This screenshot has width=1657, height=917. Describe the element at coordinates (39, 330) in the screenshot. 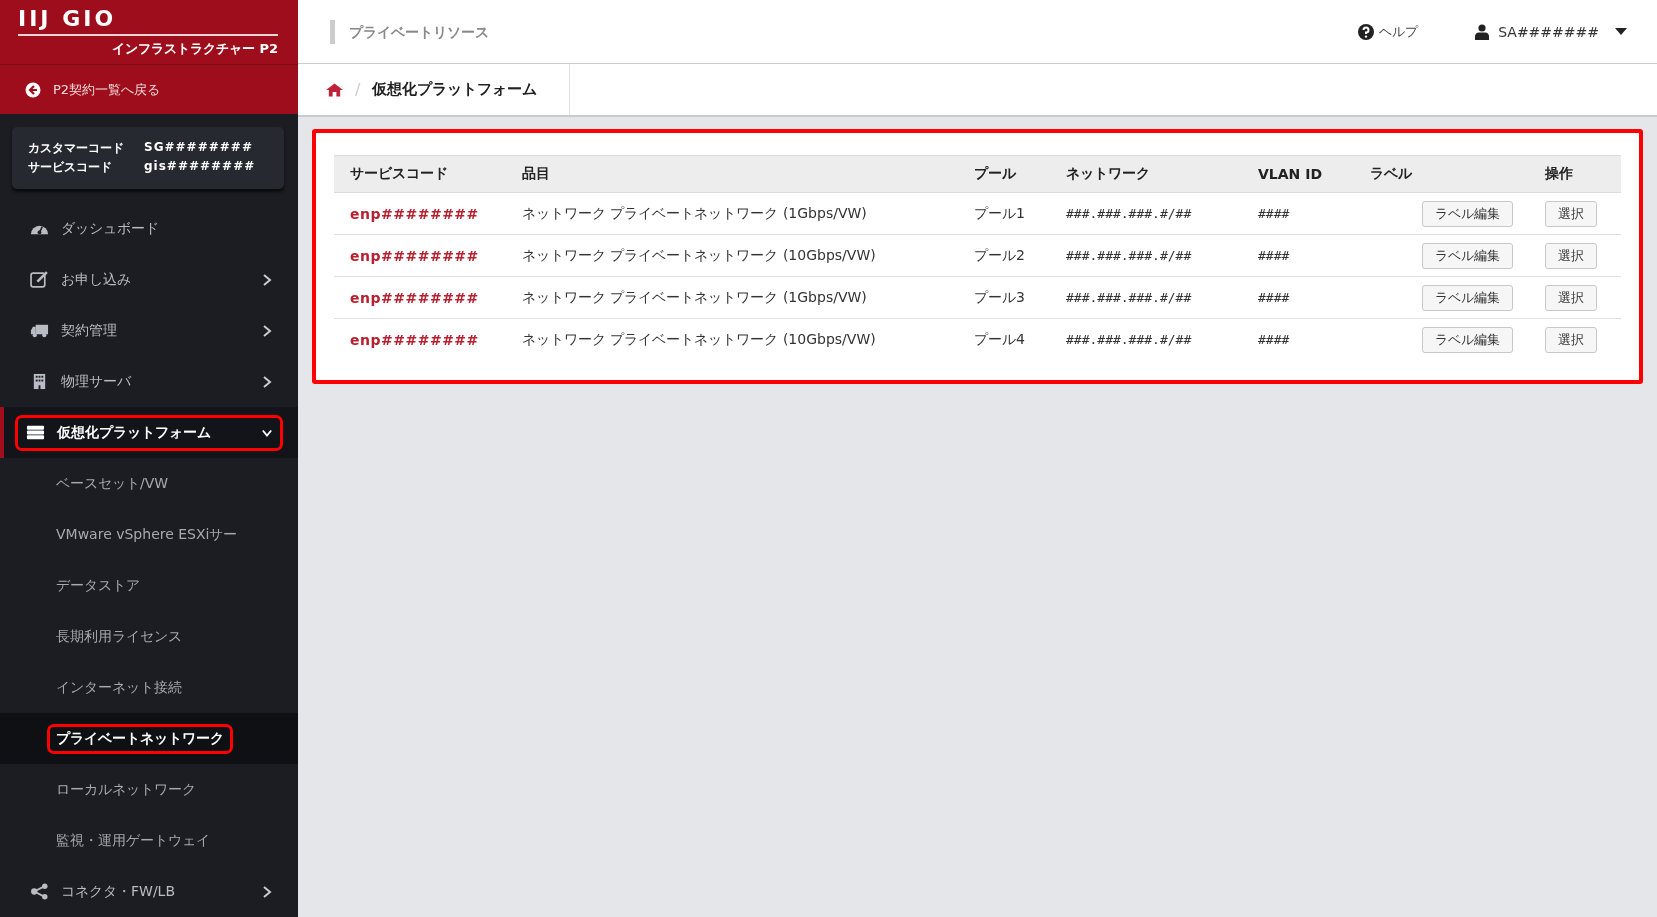

I see `truck-icon` at that location.